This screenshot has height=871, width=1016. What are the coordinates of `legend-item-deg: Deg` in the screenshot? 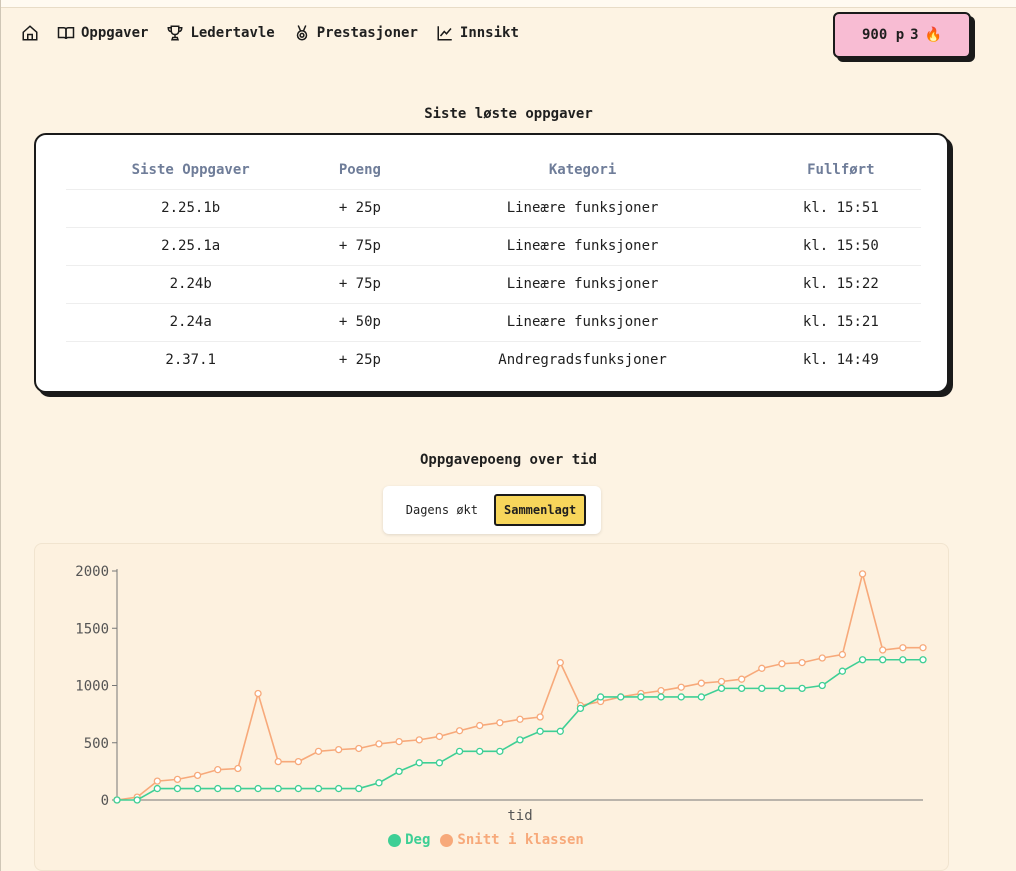 It's located at (409, 840).